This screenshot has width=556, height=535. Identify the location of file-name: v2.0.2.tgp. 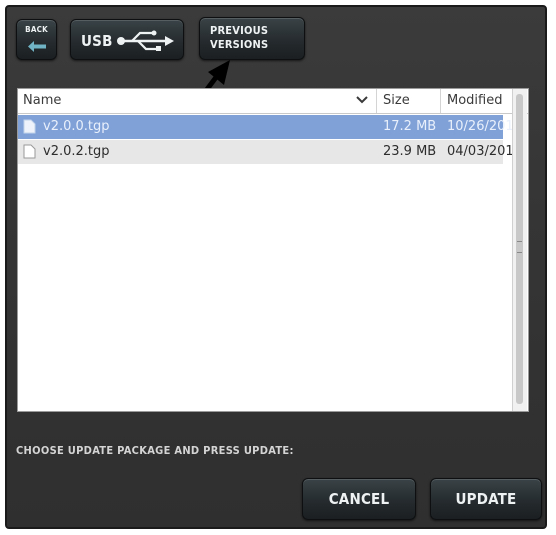
(76, 151).